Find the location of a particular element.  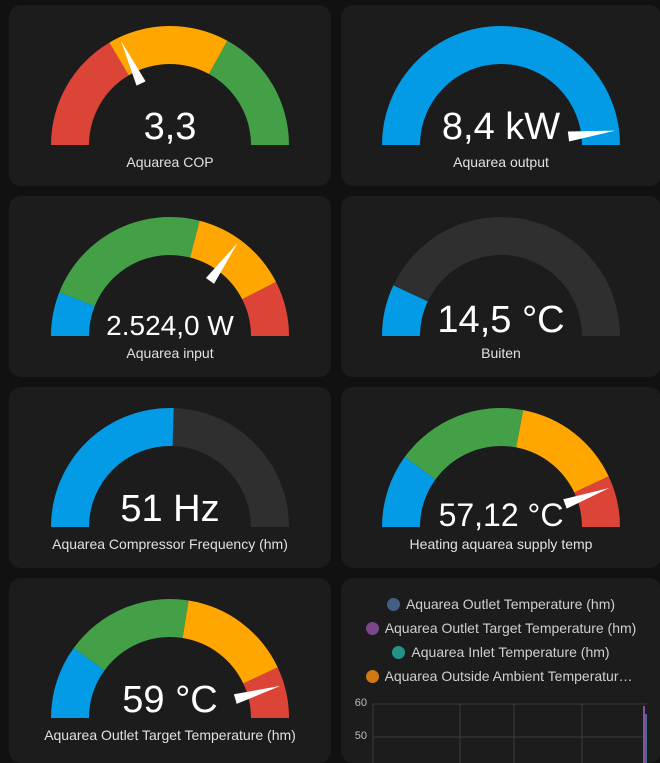

gauge-name-compressor: Aquarea Compressor Frequency (hm) is located at coordinates (170, 544).